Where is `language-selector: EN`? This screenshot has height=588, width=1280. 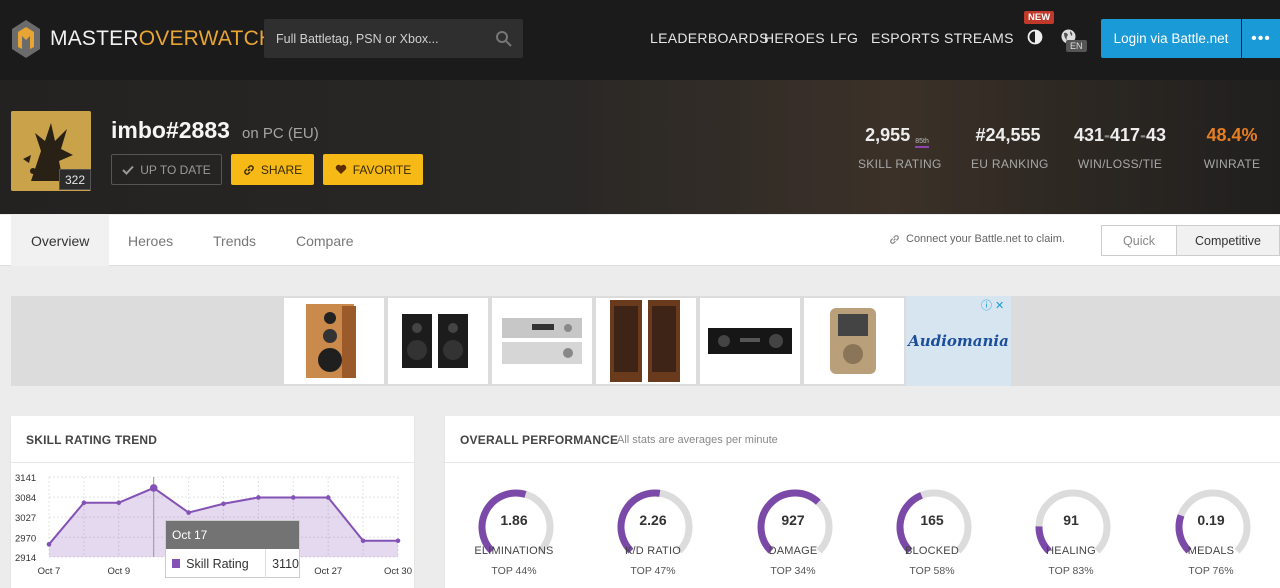 language-selector: EN is located at coordinates (1074, 41).